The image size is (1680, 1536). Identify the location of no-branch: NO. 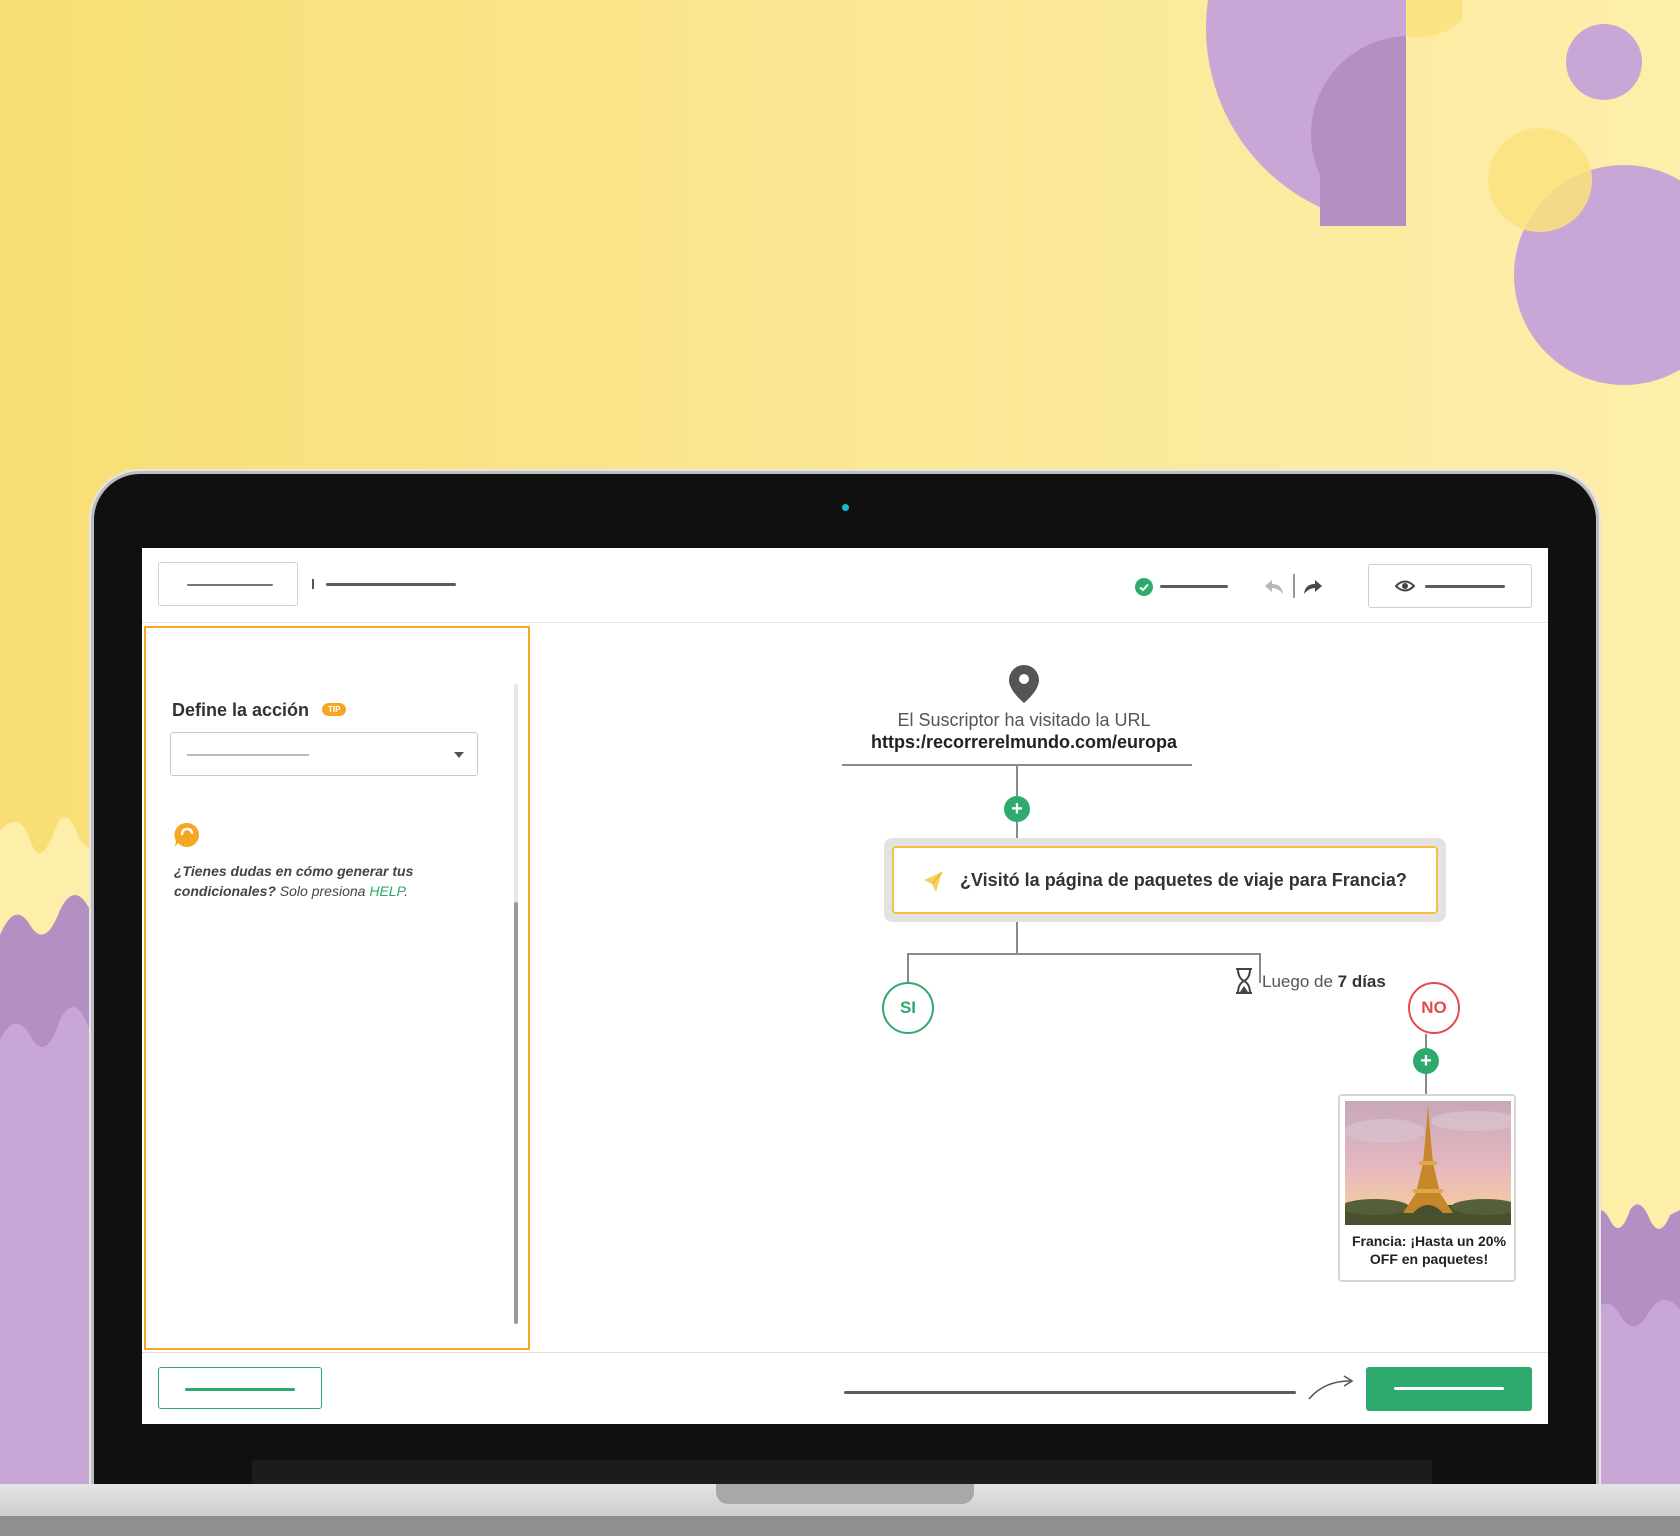
(1434, 1008).